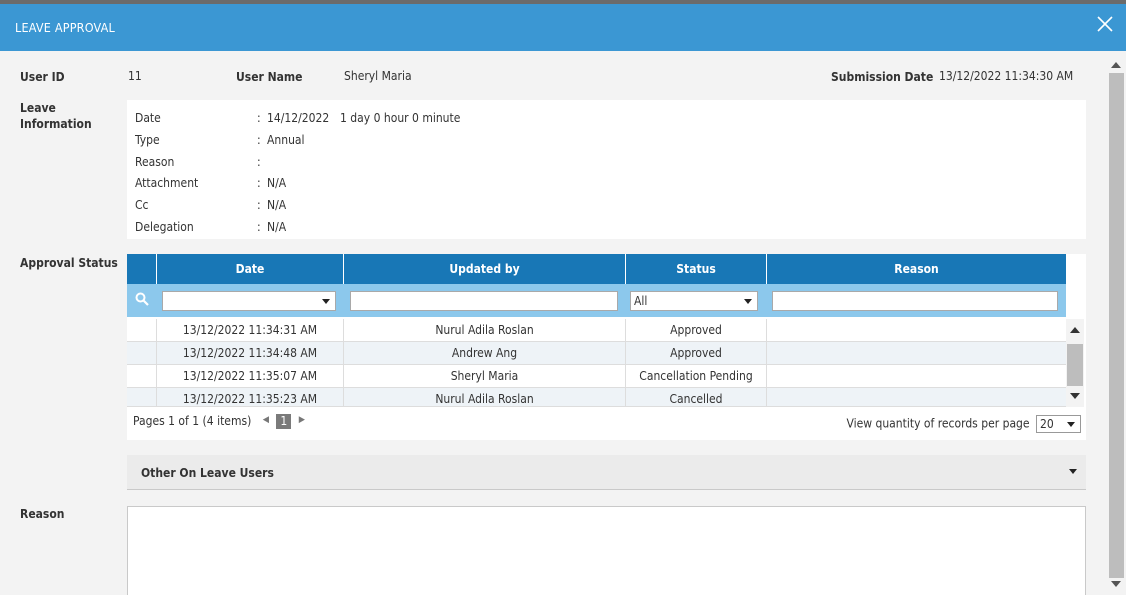  I want to click on leave-info-key: Attachment, so click(167, 183).